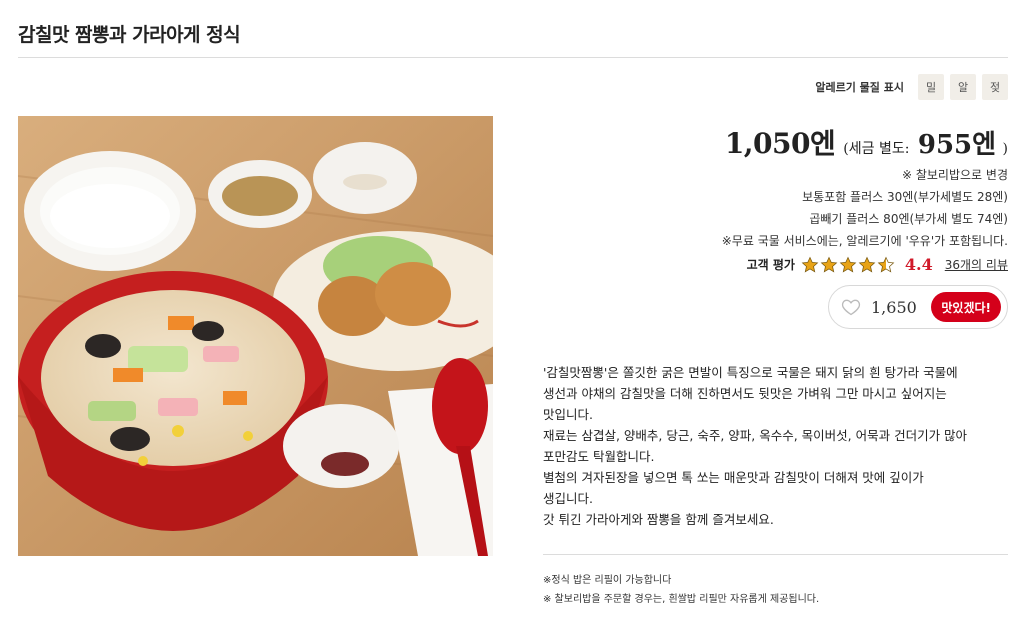 Image resolution: width=1024 pixels, height=619 pixels. I want to click on description-line: 포만감도 탁월합니다., so click(599, 456).